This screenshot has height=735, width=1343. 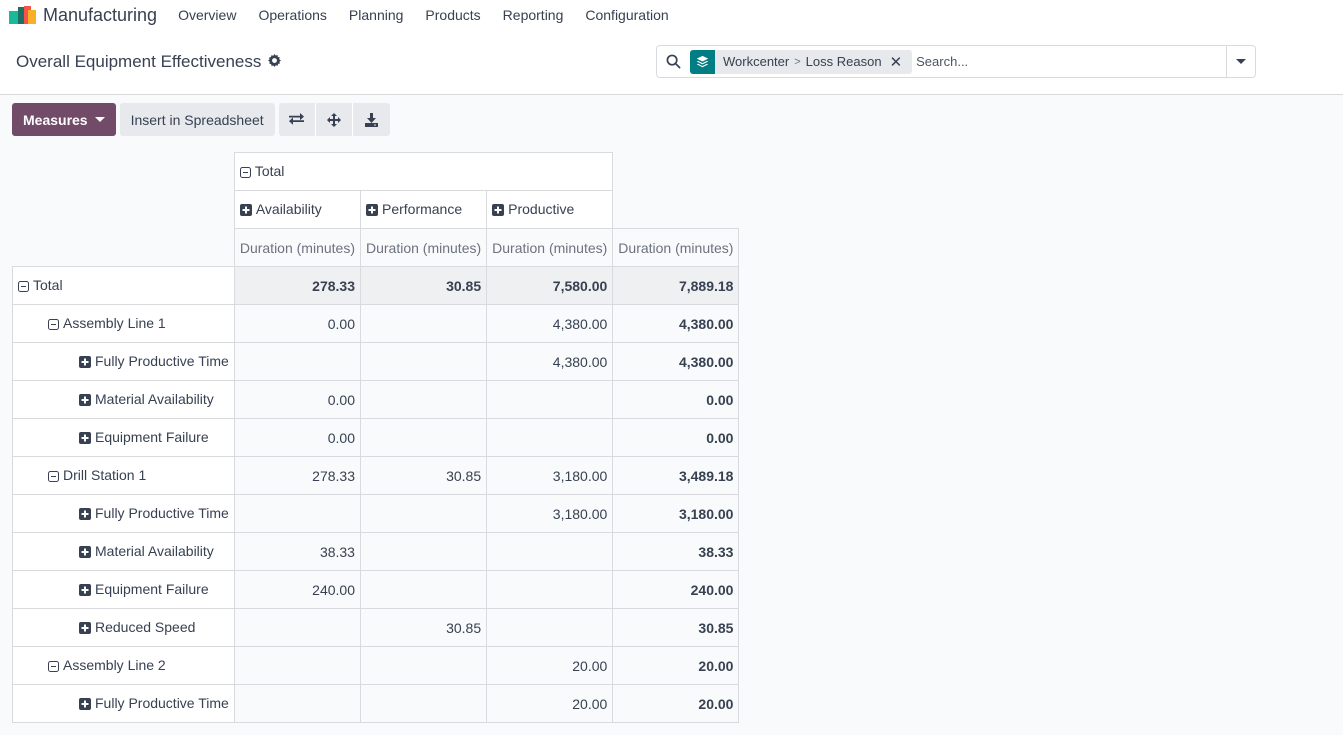 What do you see at coordinates (376, 15) in the screenshot?
I see `nav-planning: Planning` at bounding box center [376, 15].